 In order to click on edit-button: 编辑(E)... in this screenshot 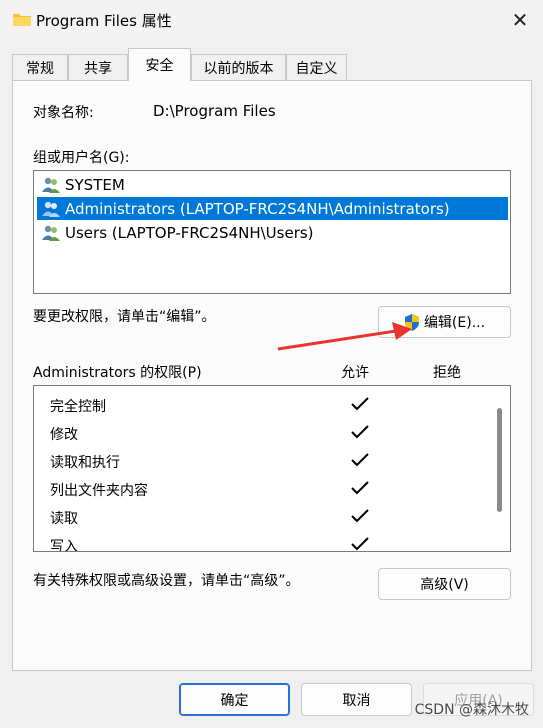, I will do `click(444, 322)`.